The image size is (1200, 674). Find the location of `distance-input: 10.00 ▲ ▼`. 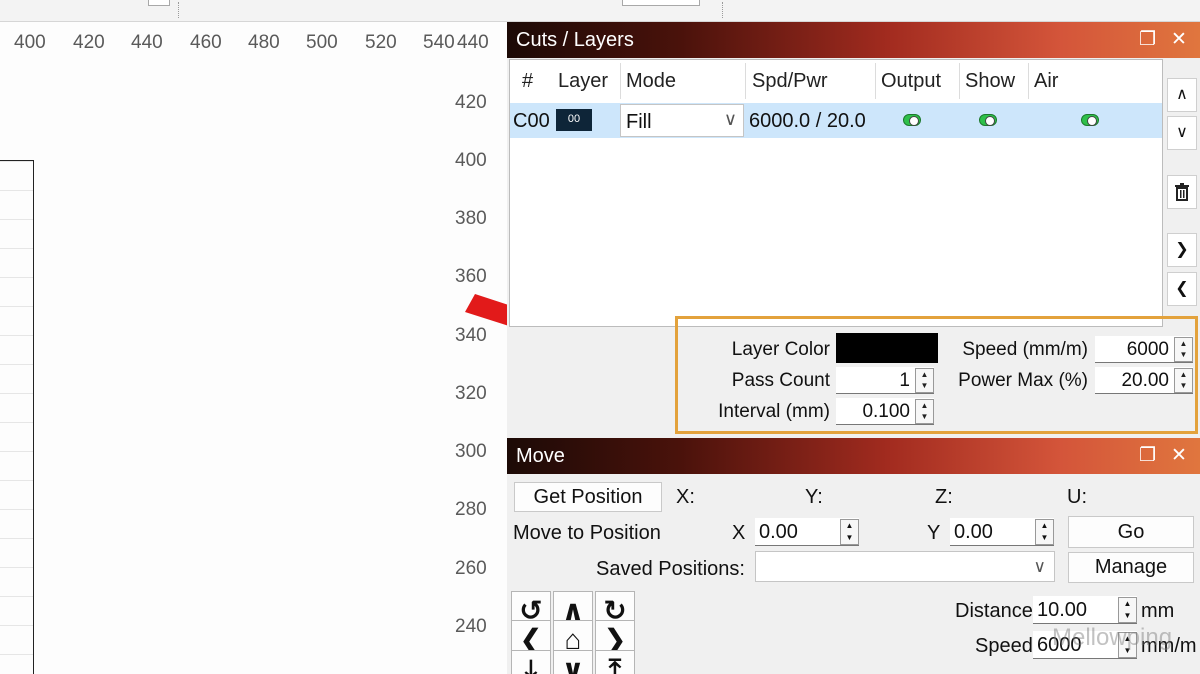

distance-input: 10.00 ▲ ▼ is located at coordinates (1085, 610).